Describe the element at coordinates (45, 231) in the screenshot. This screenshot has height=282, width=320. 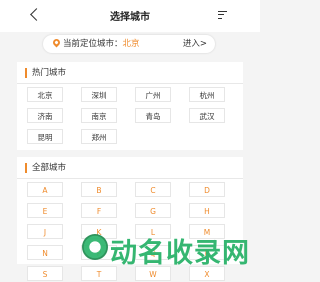
I see `letter-J: J` at that location.